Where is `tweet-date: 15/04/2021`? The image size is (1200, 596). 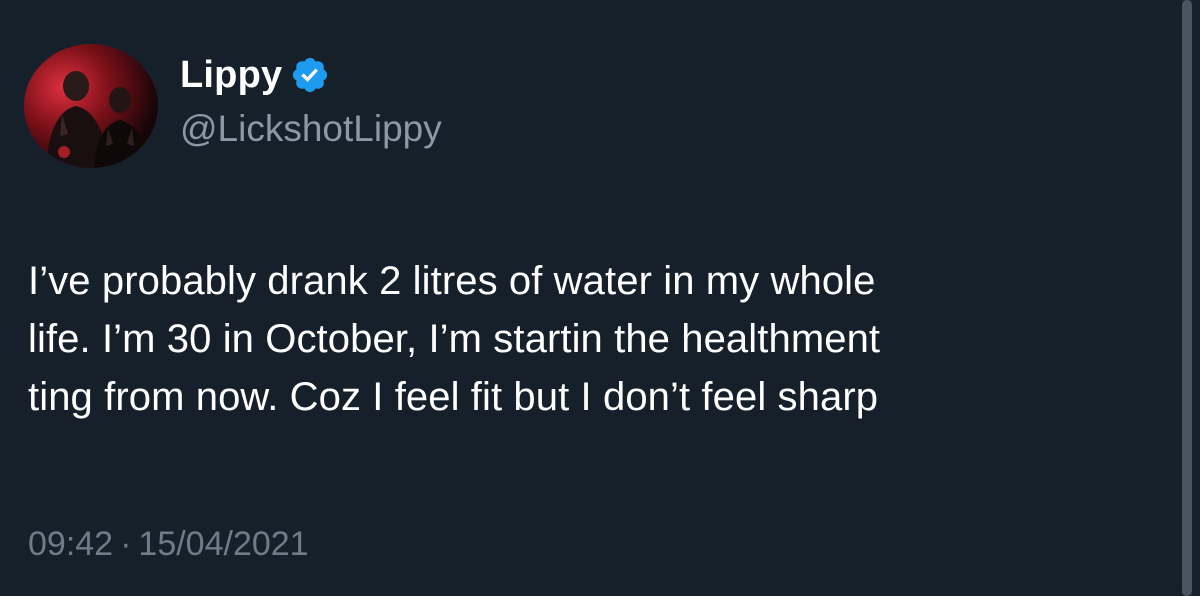
tweet-date: 15/04/2021 is located at coordinates (223, 544).